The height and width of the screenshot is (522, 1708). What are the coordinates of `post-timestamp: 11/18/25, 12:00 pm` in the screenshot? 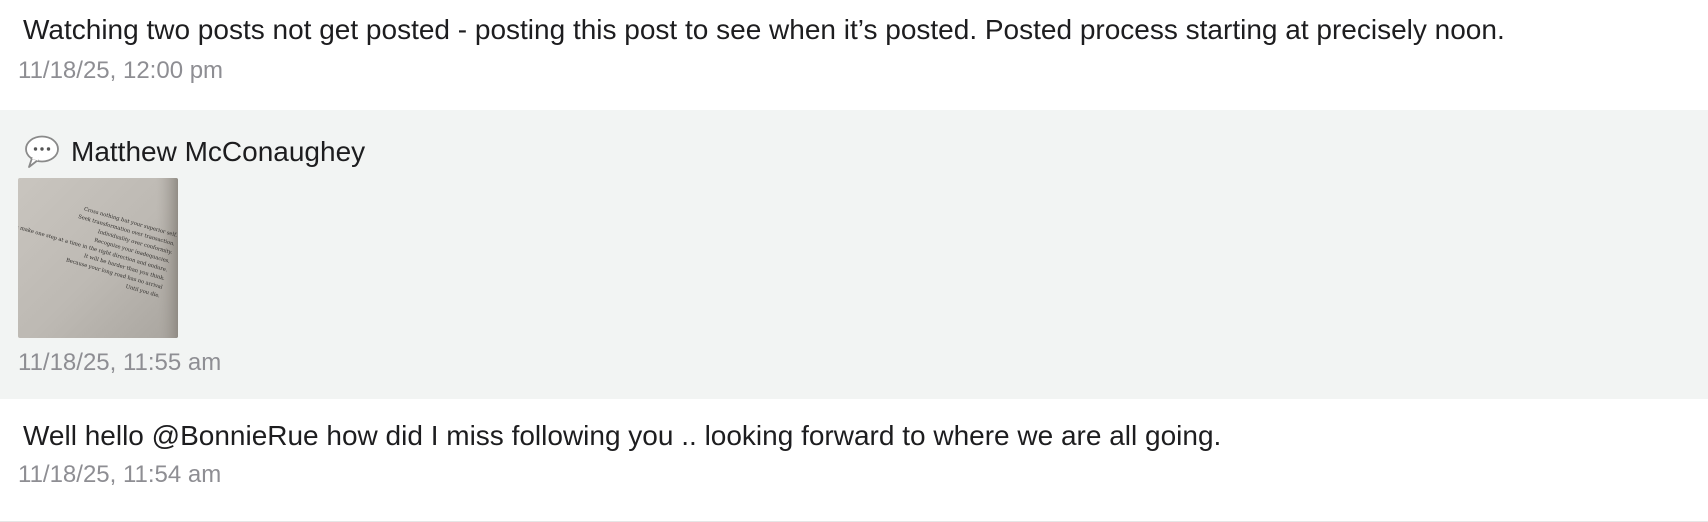 It's located at (854, 71).